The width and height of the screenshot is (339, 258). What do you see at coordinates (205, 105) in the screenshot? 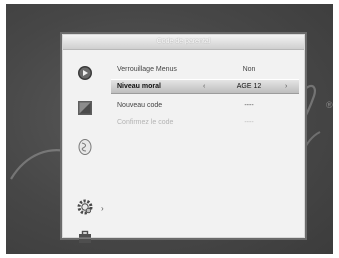
I see `menu-row-new-code: Nouveau code ----` at bounding box center [205, 105].